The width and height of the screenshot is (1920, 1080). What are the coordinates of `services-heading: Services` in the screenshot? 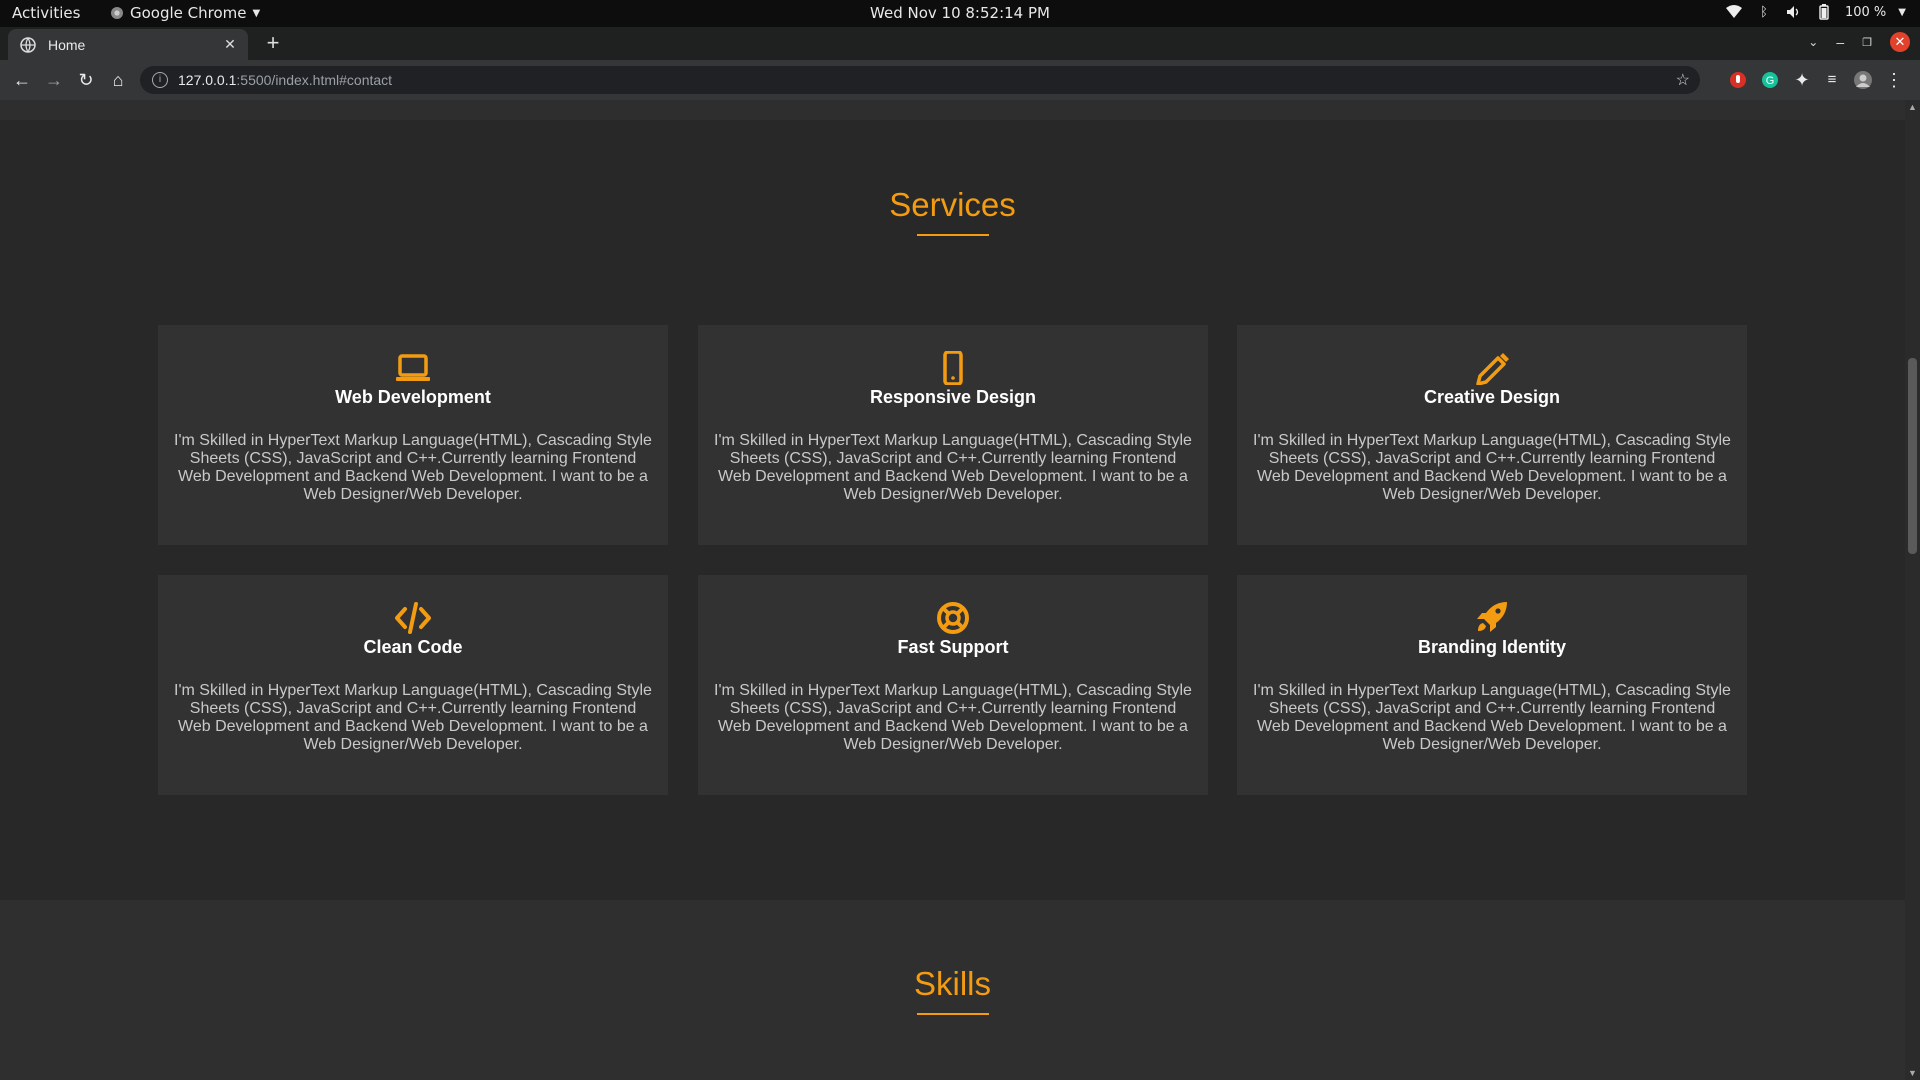 It's located at (952, 211).